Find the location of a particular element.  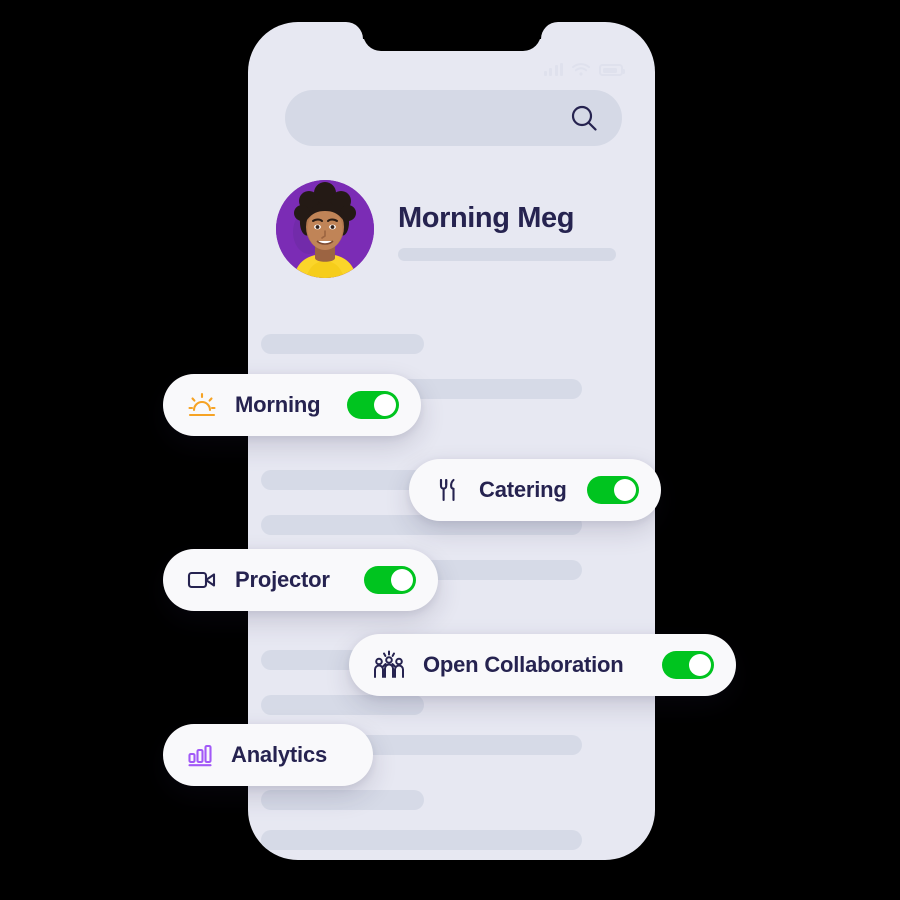

profile-subtitle-placeholder is located at coordinates (507, 254).